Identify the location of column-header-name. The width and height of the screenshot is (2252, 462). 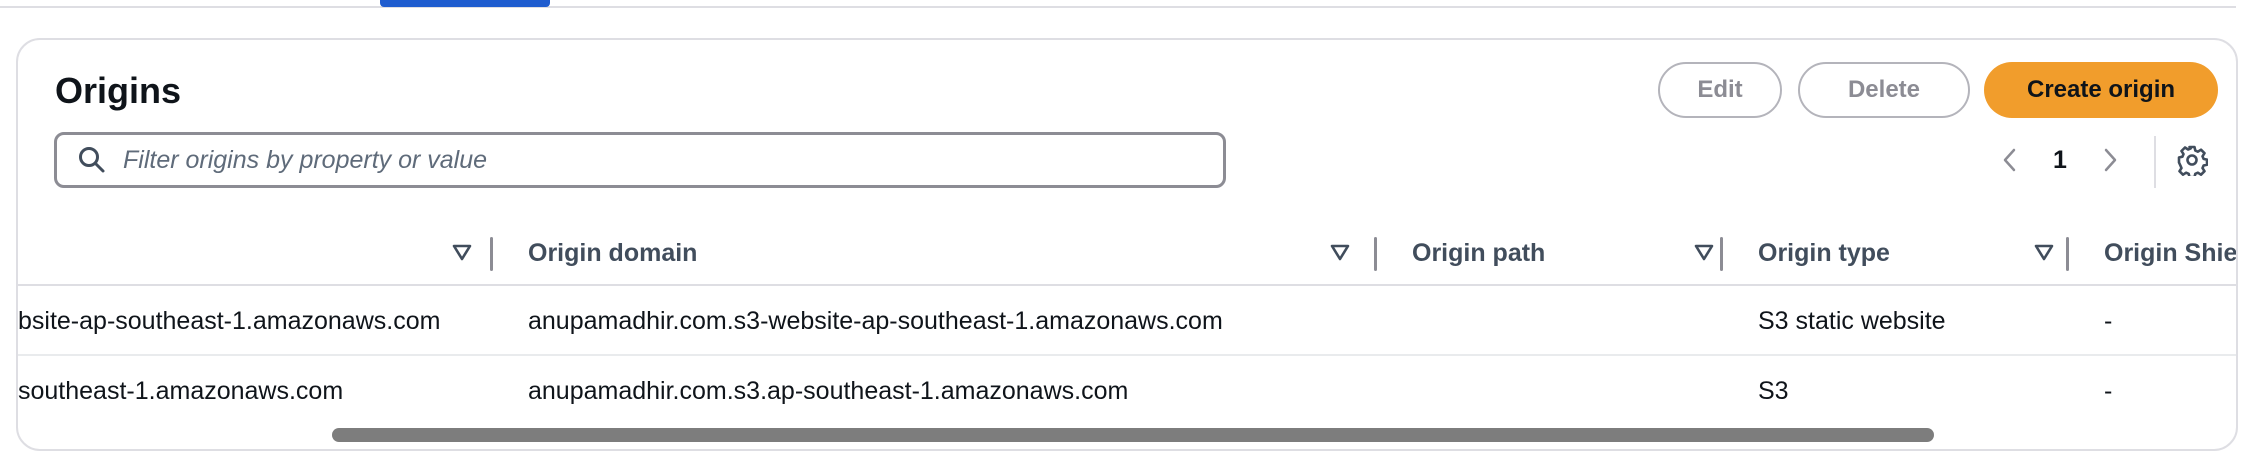
(253, 253).